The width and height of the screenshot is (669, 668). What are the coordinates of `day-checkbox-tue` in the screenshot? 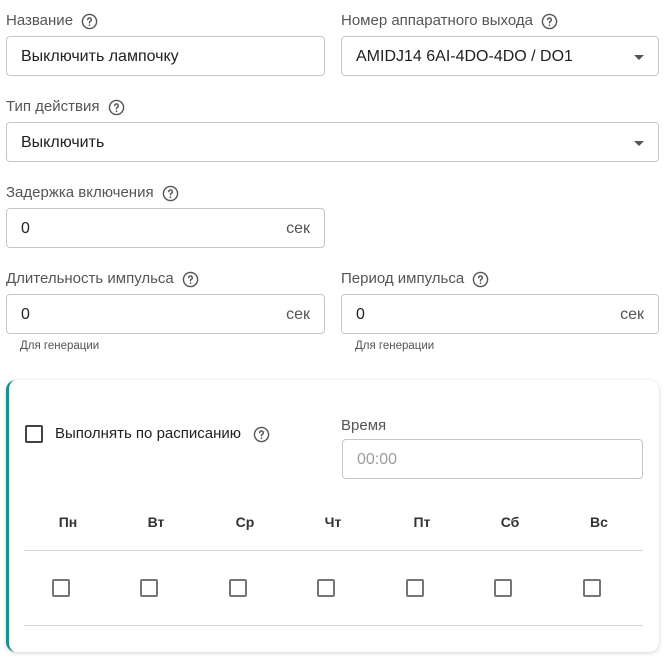 It's located at (149, 588).